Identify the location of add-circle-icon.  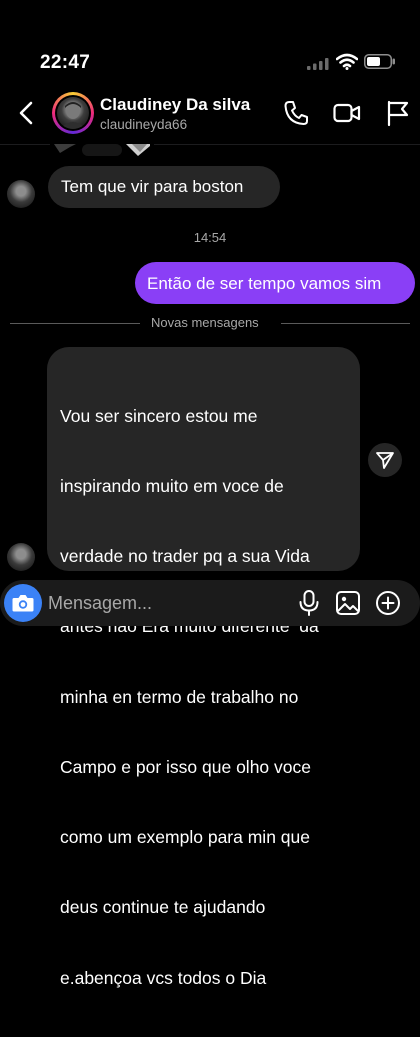
(388, 603).